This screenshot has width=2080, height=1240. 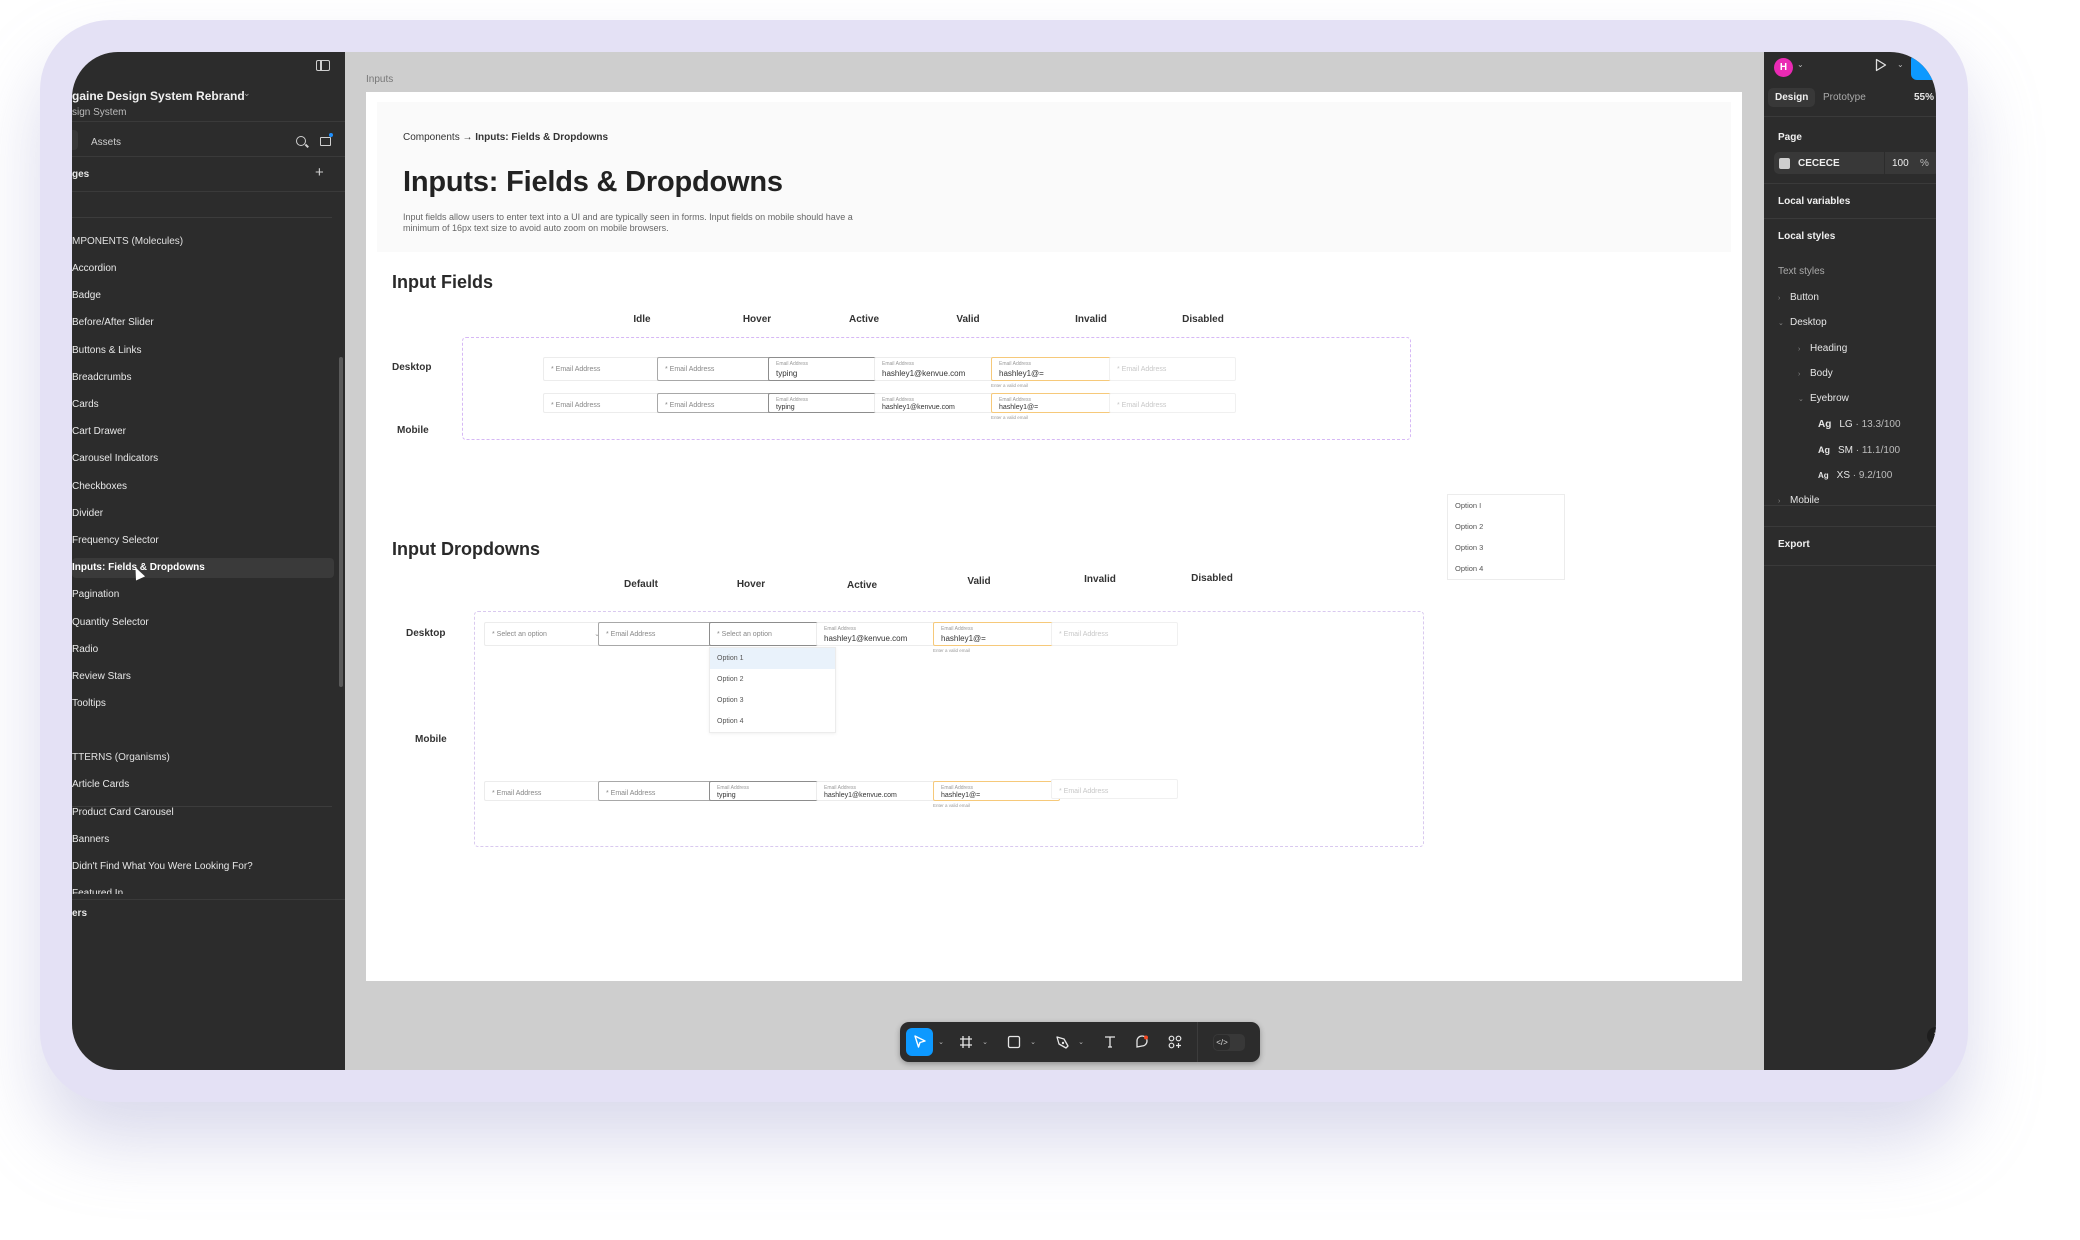 I want to click on tab-prototype: Prototype, so click(x=1844, y=97).